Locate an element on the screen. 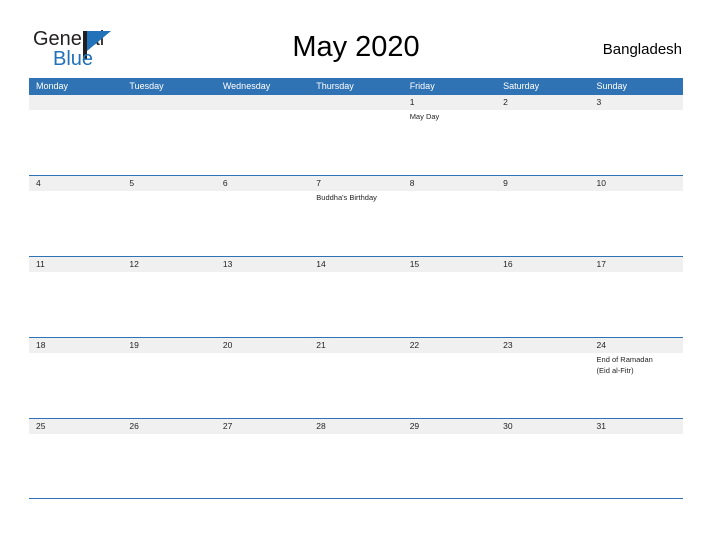 The image size is (712, 550). weekday-tuesday: Tuesday is located at coordinates (146, 86).